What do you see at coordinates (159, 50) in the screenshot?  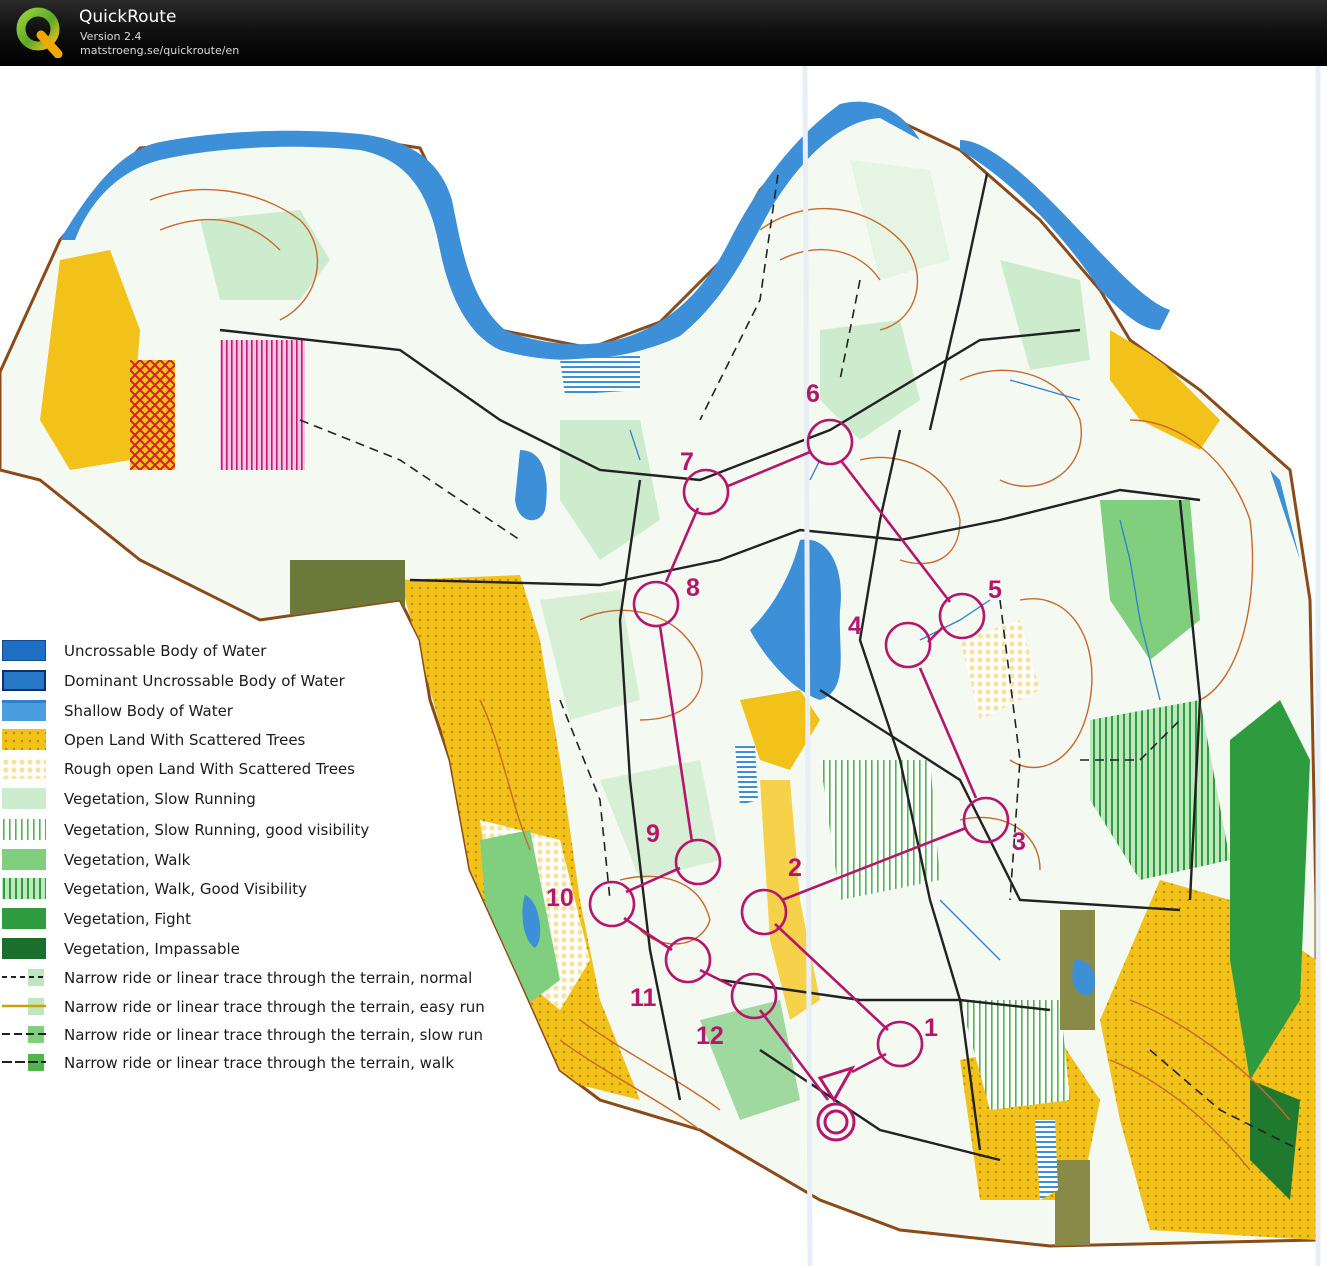 I see `app-url: matstroeng.se/quickroute/en` at bounding box center [159, 50].